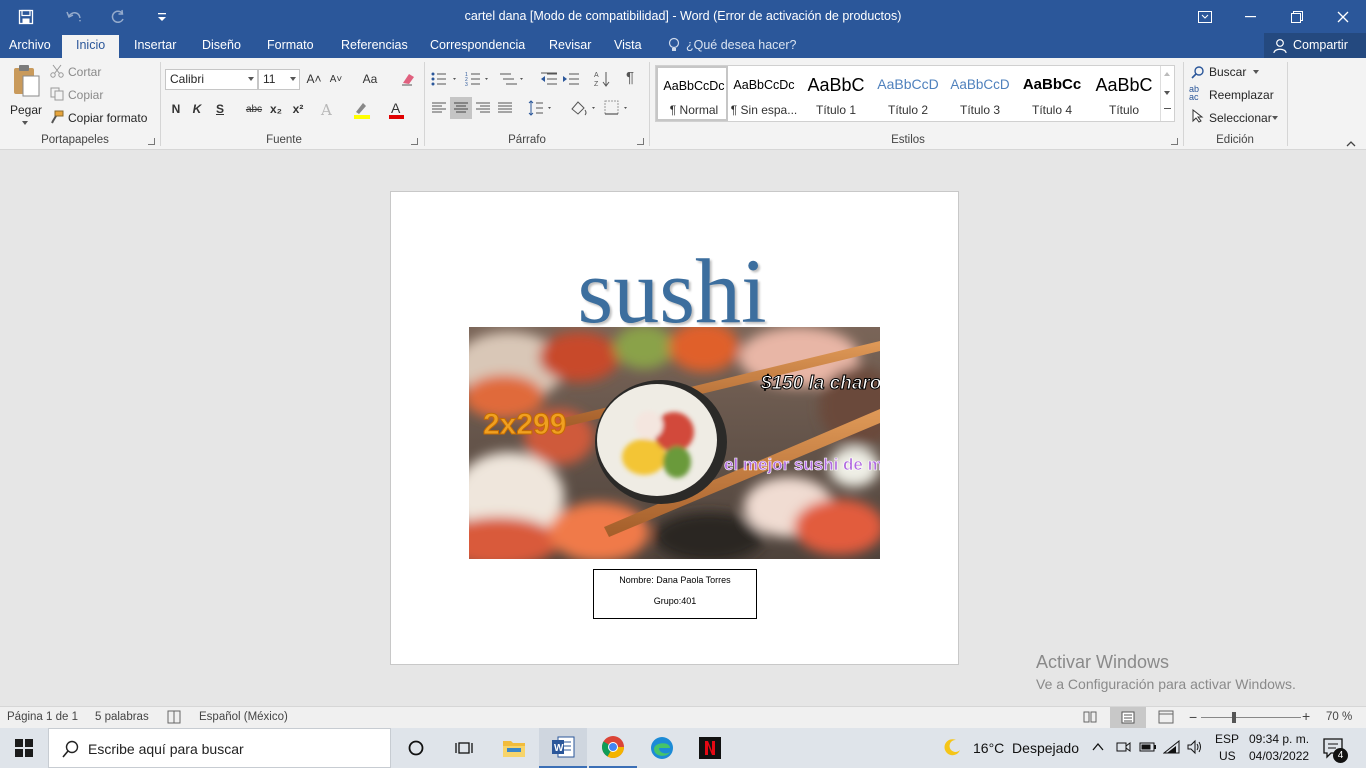 The image size is (1366, 768). Describe the element at coordinates (1166, 718) in the screenshot. I see `web-layout-icon` at that location.